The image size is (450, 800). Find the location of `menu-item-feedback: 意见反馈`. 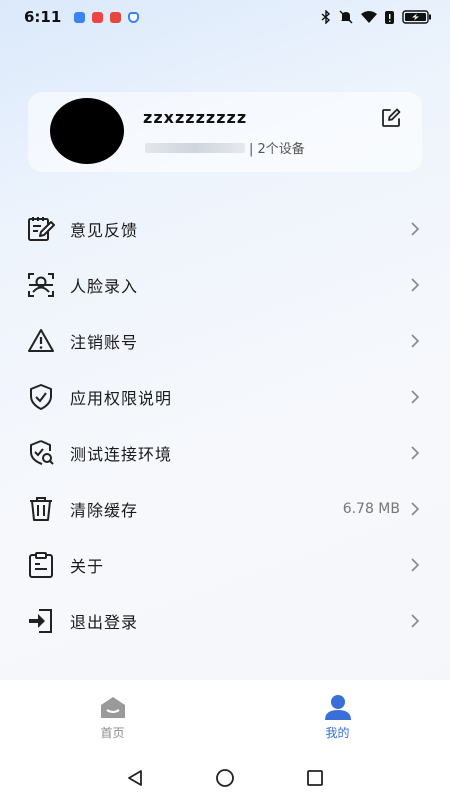

menu-item-feedback: 意见反馈 is located at coordinates (225, 229).